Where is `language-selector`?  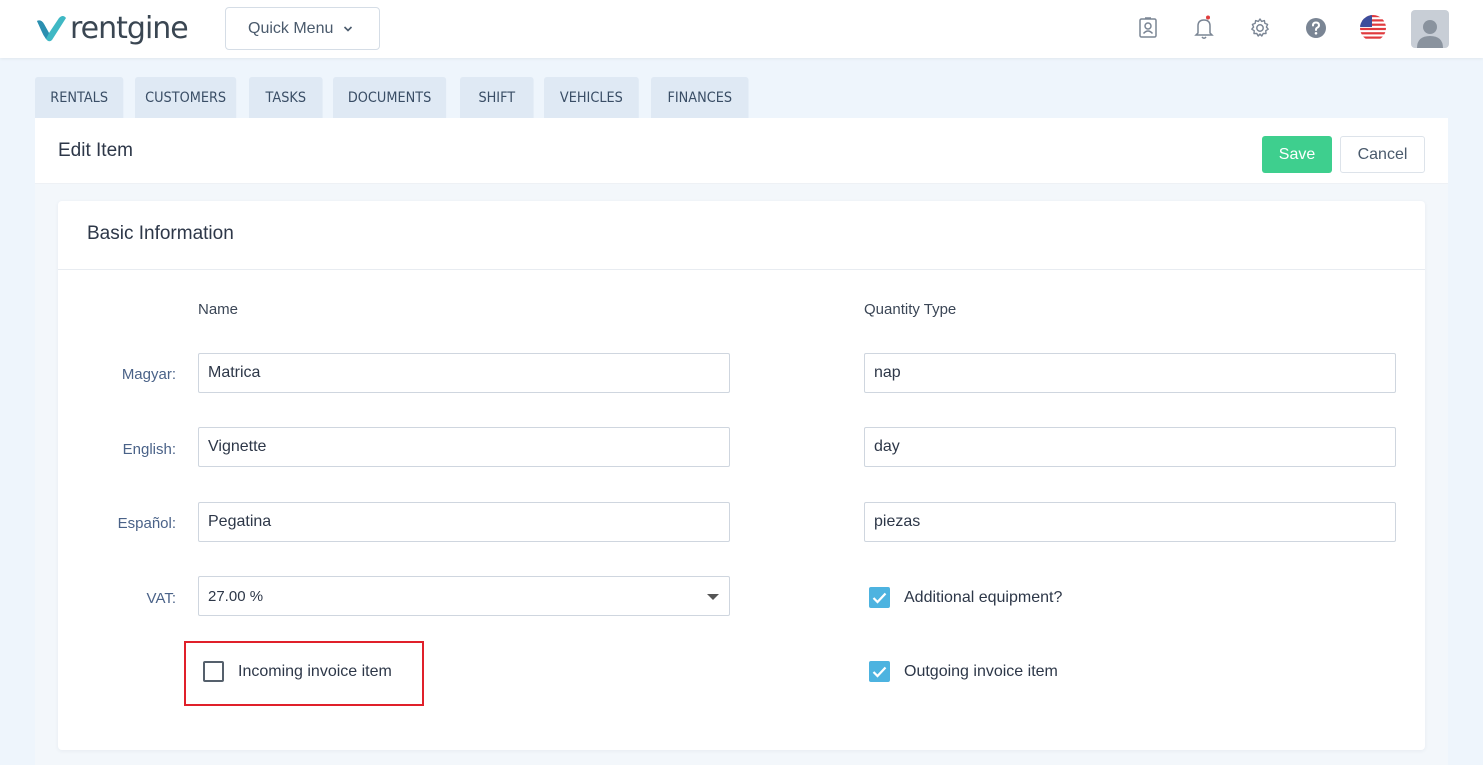 language-selector is located at coordinates (1373, 28).